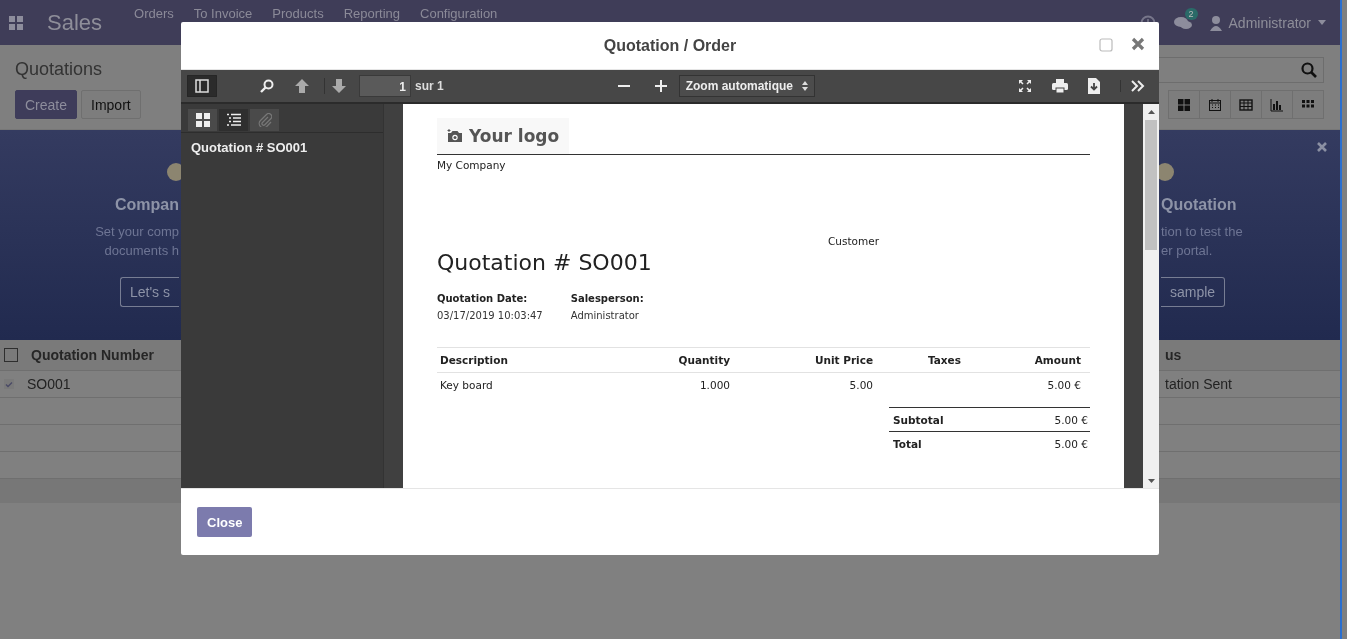 The height and width of the screenshot is (639, 1347). What do you see at coordinates (455, 136) in the screenshot?
I see `camera-icon` at bounding box center [455, 136].